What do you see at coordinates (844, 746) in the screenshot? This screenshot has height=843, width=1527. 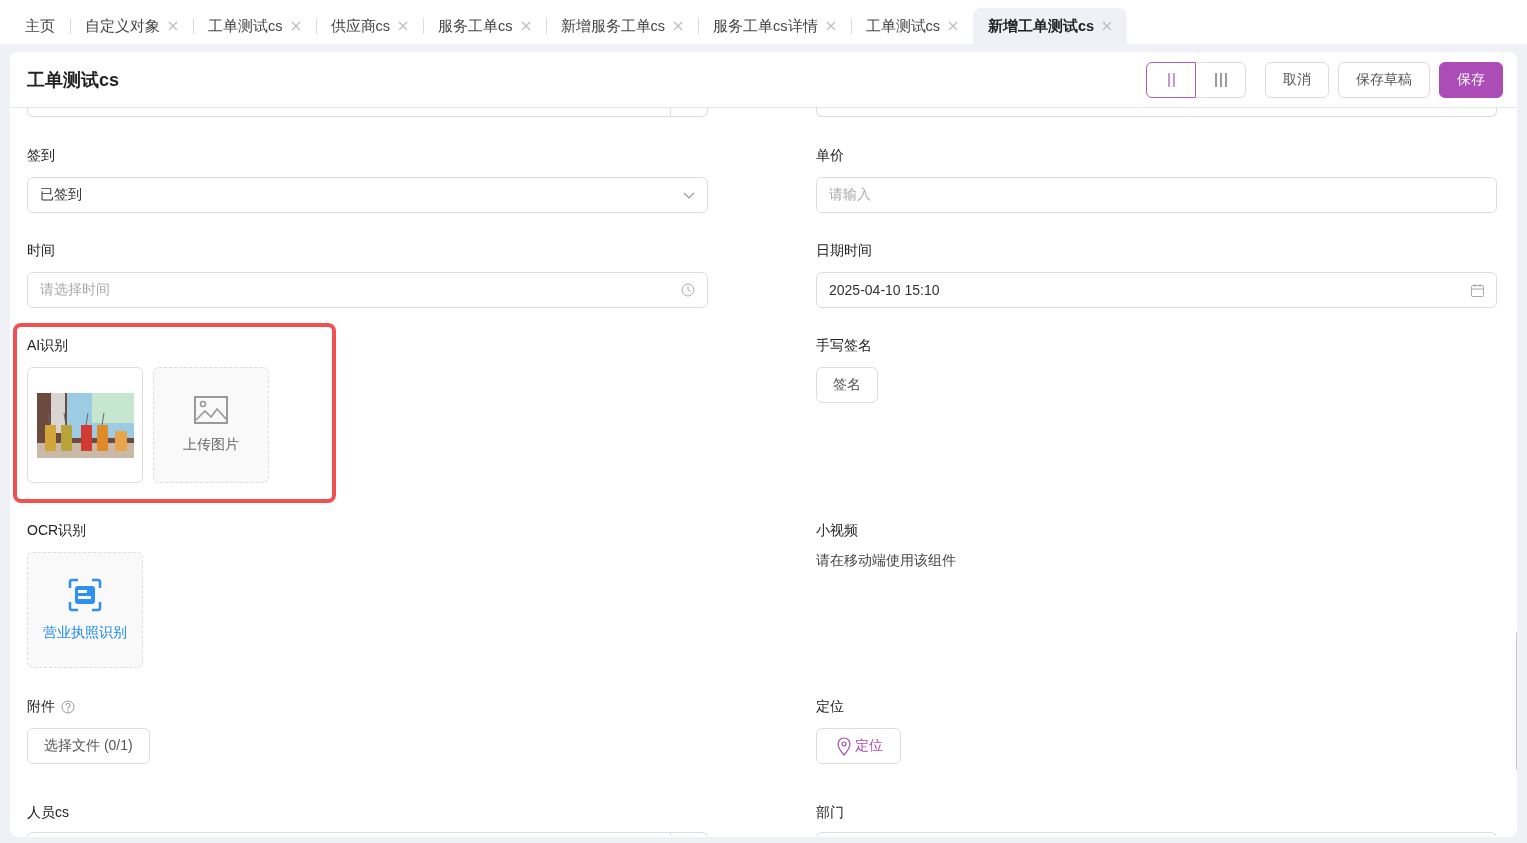 I see `location-pin-icon` at bounding box center [844, 746].